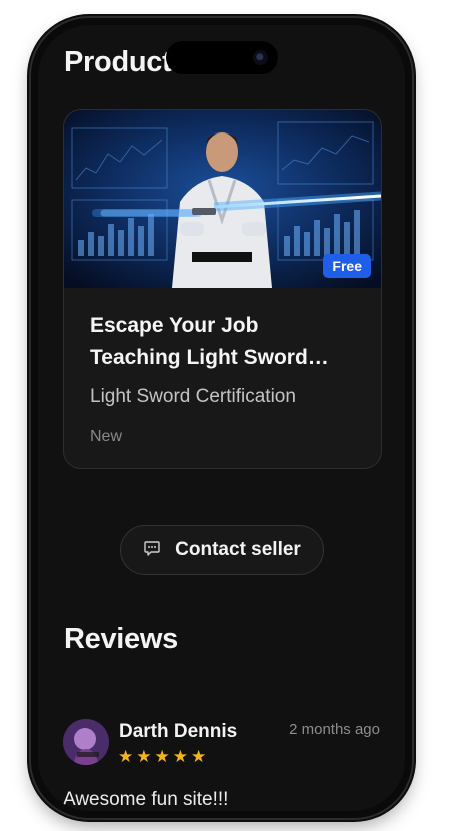 Image resolution: width=449 pixels, height=831 pixels. I want to click on avatar, so click(86, 742).